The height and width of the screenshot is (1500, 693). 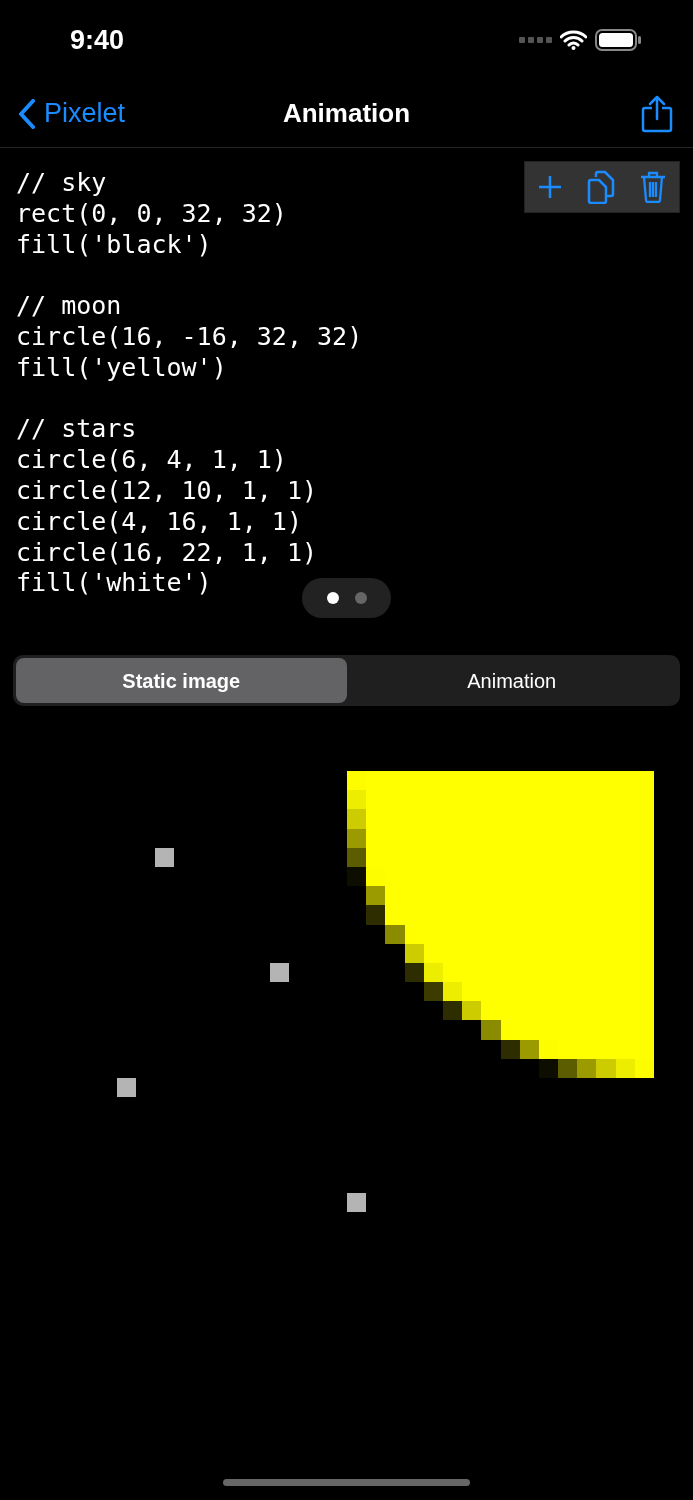 I want to click on code-line: // sky, so click(x=61, y=183).